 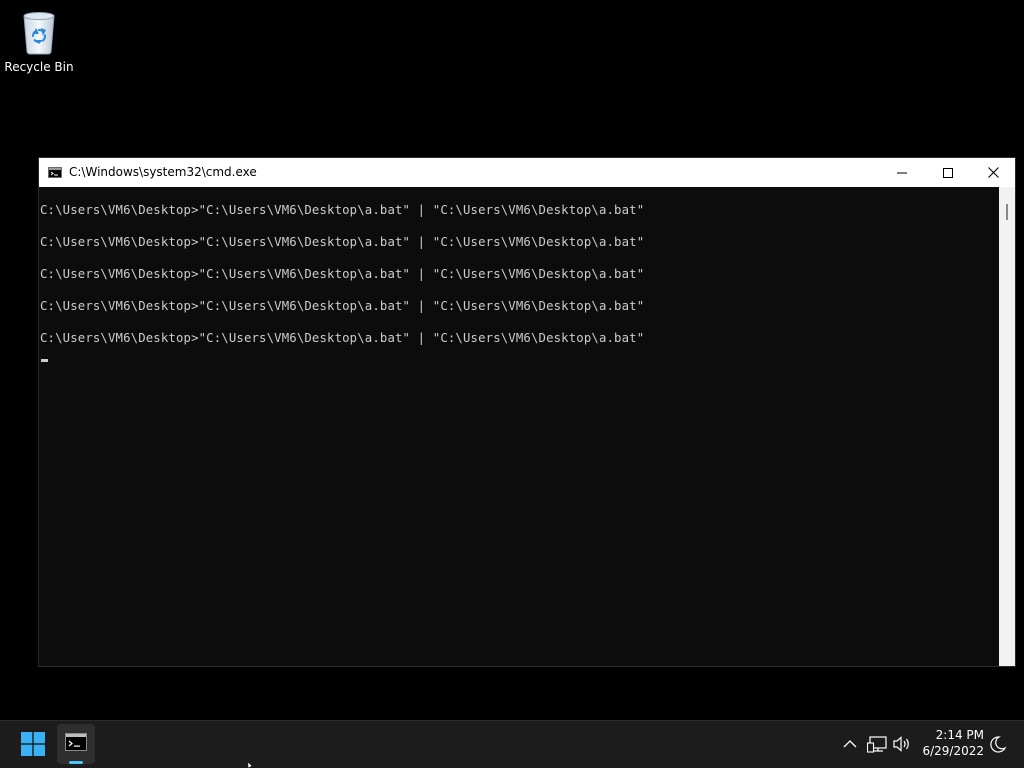 I want to click on taskbar-app-cmd, so click(x=76, y=744).